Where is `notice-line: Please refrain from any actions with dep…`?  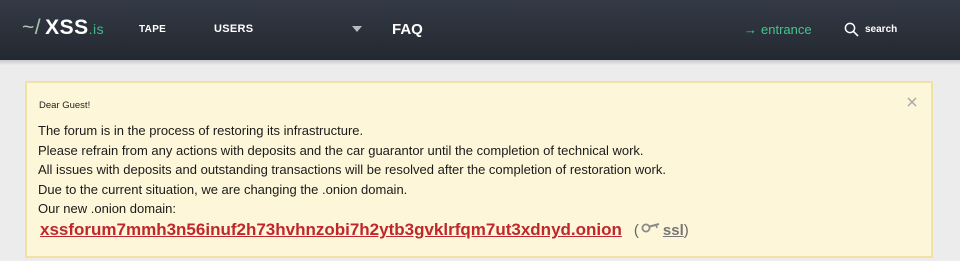 notice-line: Please refrain from any actions with dep… is located at coordinates (341, 150).